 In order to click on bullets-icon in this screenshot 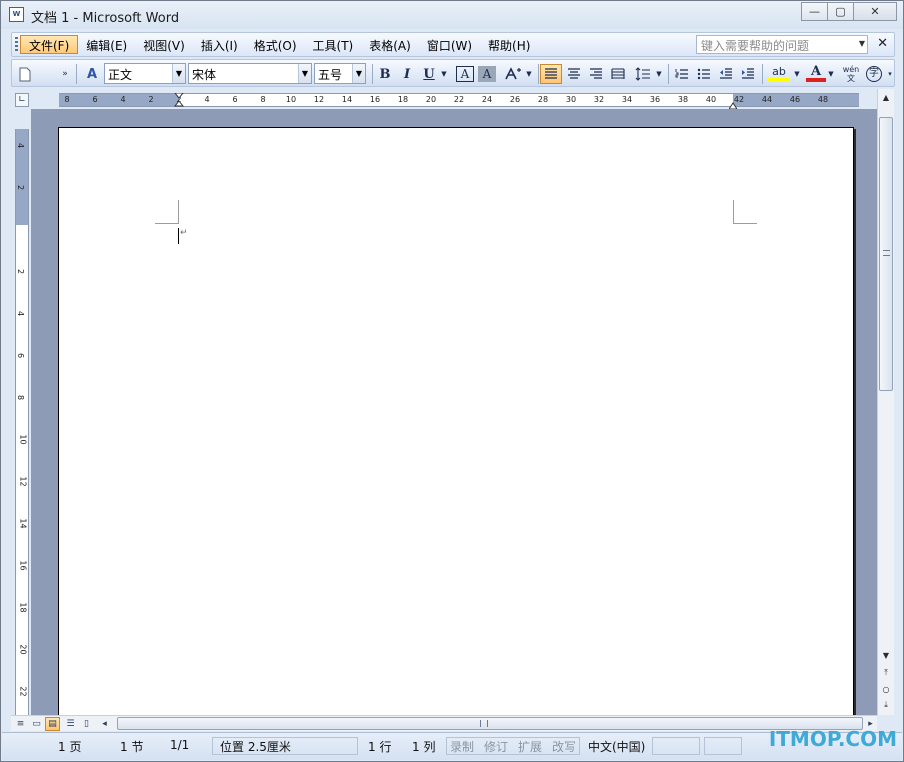, I will do `click(704, 74)`.